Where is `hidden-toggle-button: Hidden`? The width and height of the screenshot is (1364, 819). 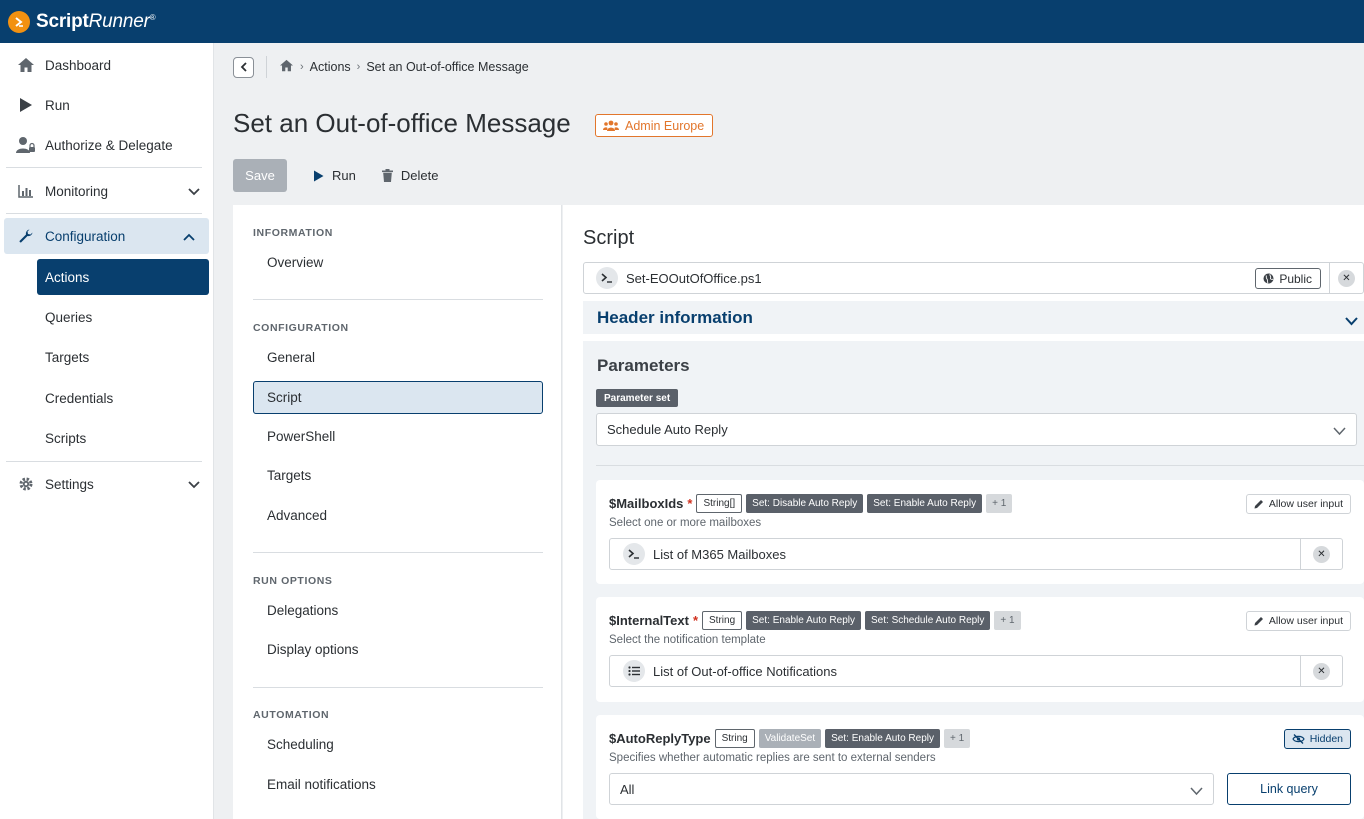
hidden-toggle-button: Hidden is located at coordinates (1317, 739).